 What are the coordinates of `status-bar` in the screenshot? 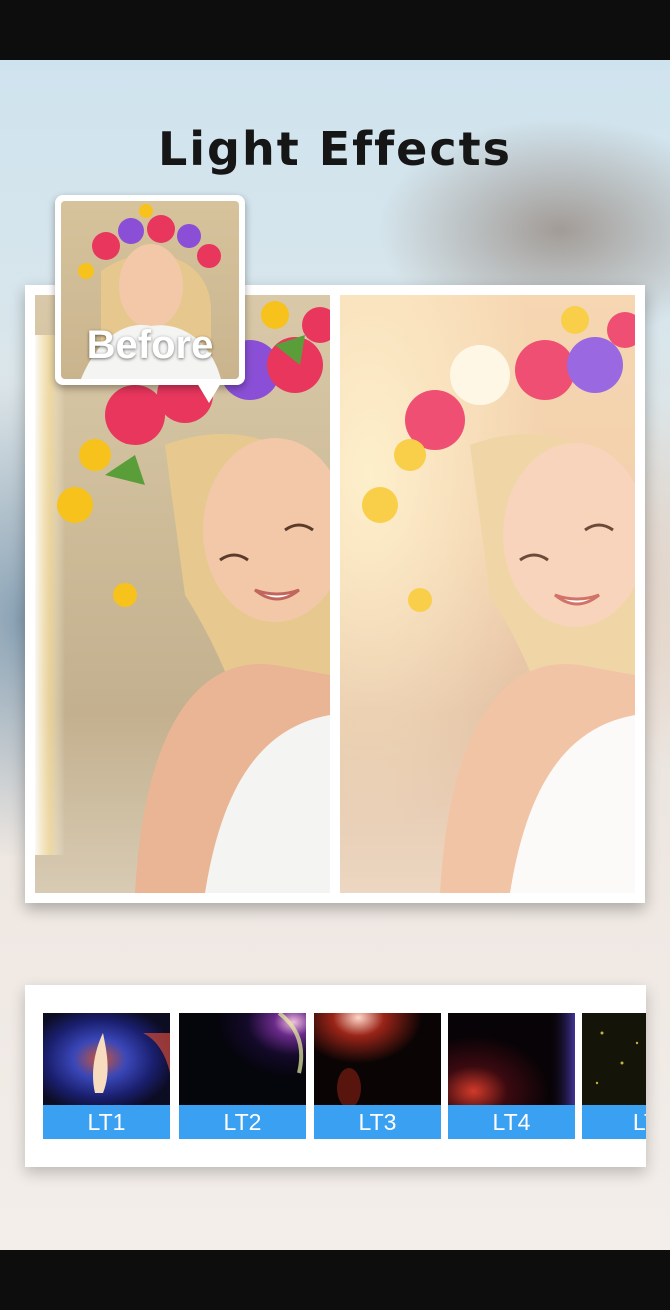 It's located at (335, 30).